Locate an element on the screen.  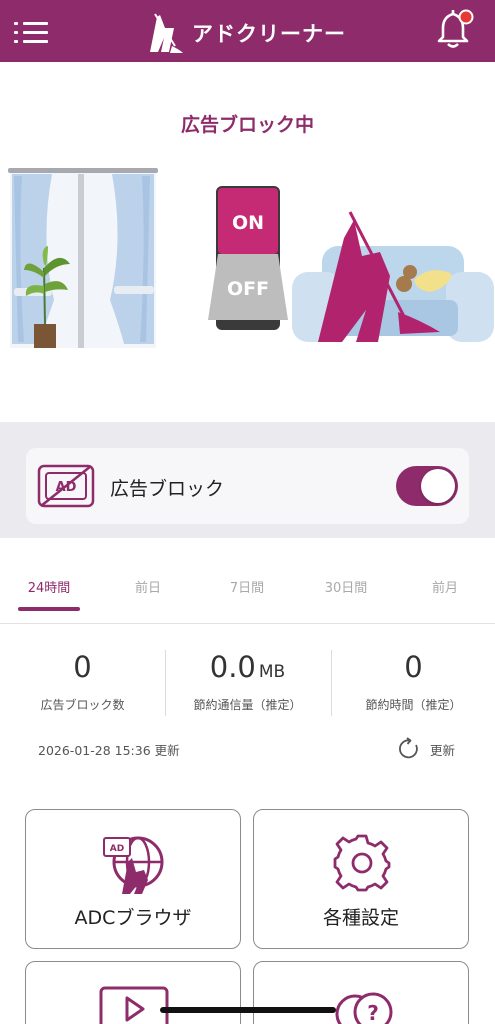
status-title: 広告ブロック中 is located at coordinates (247, 125).